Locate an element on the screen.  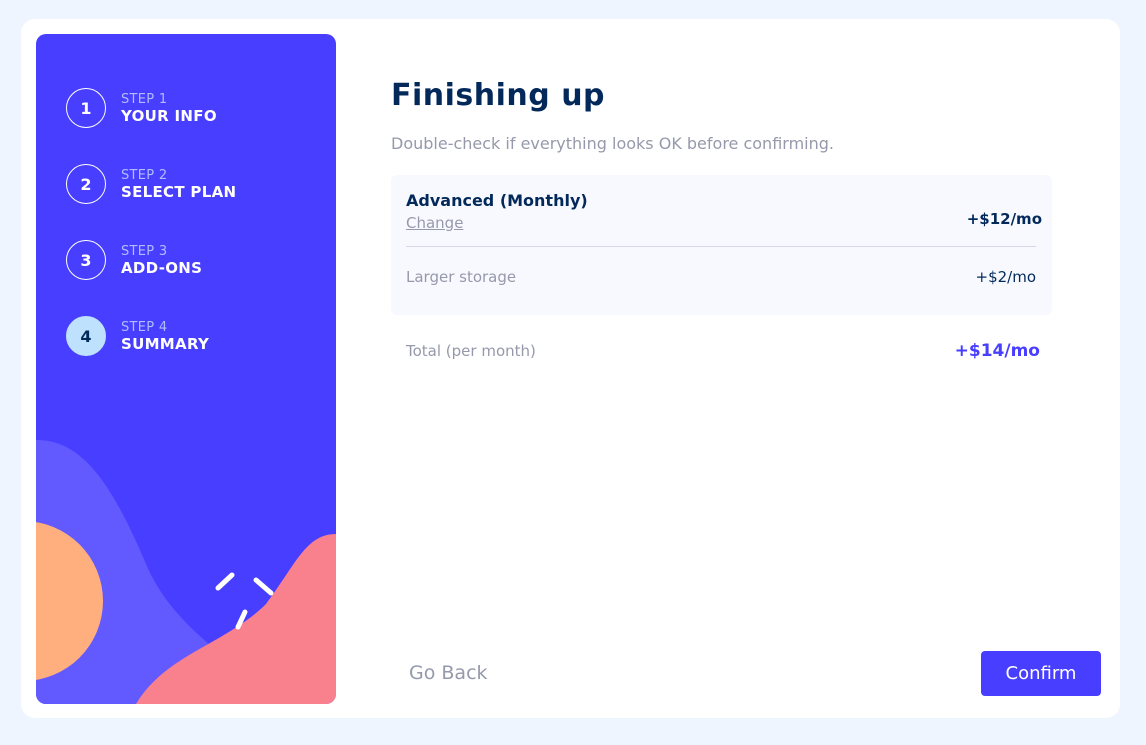
total-value: +$14/mo is located at coordinates (997, 351).